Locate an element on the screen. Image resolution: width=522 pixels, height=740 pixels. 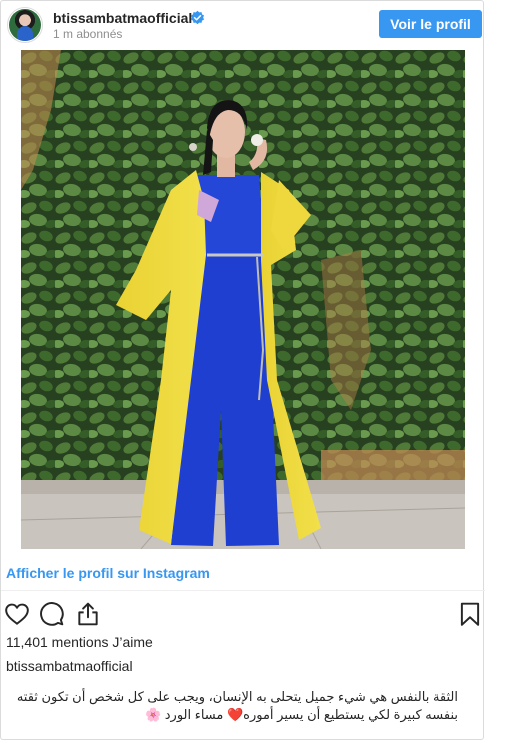
view-profile-button: Voir le profil is located at coordinates (430, 24).